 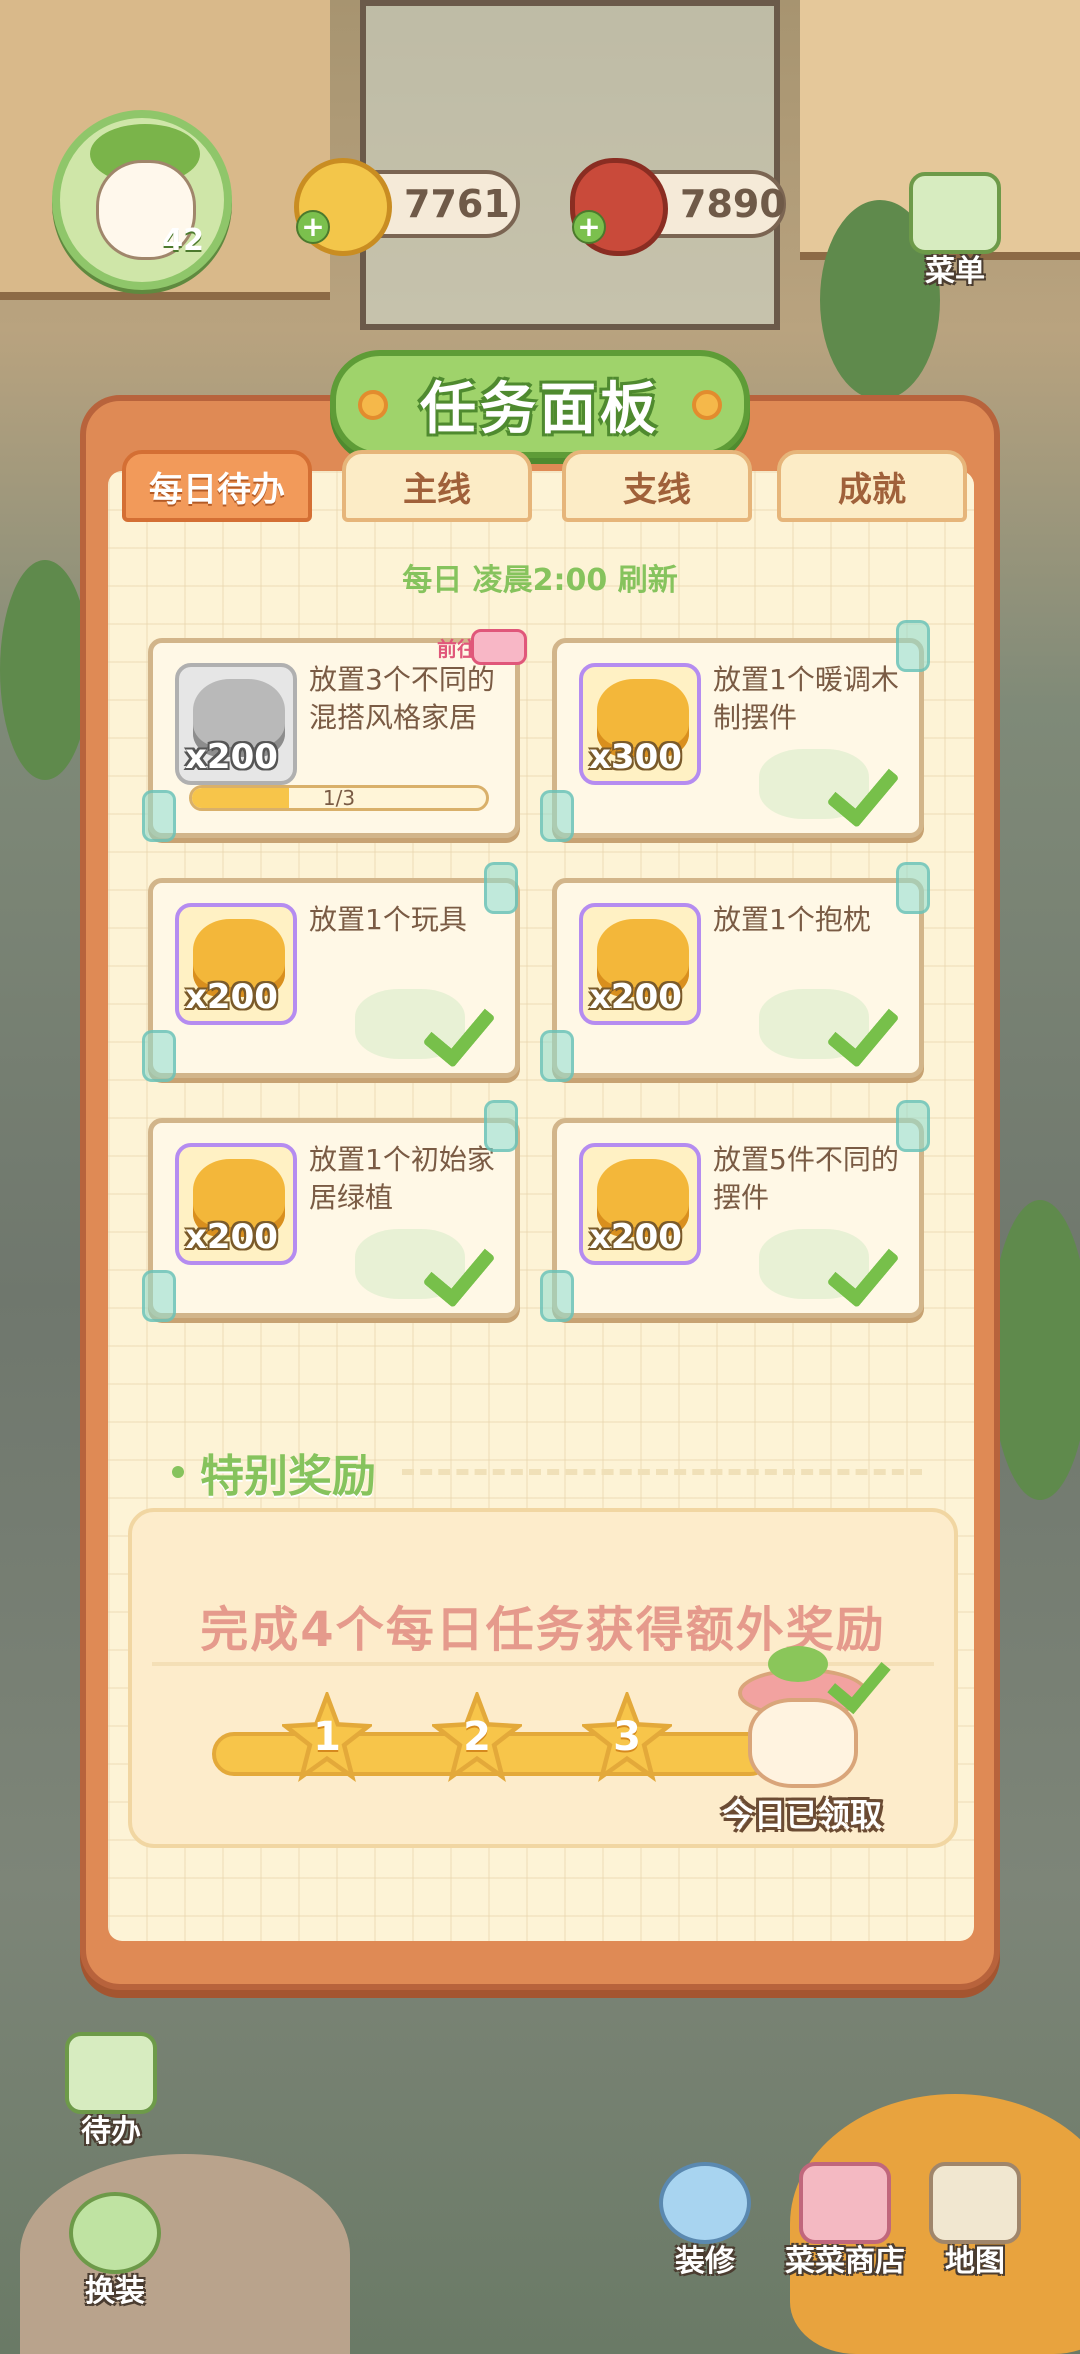 I want to click on decorate-button: 装修, so click(x=705, y=2220).